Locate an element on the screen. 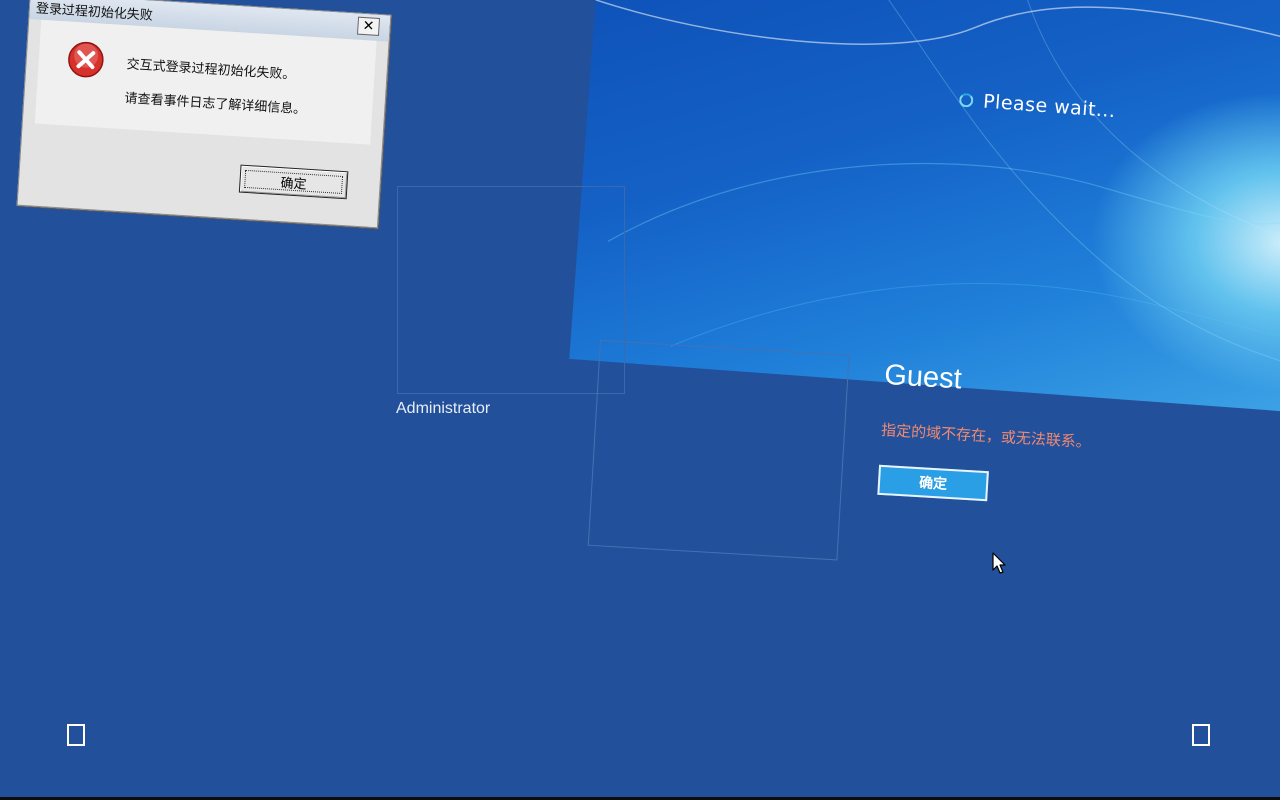 The image size is (1280, 800). user-name-guest: Guest is located at coordinates (923, 377).